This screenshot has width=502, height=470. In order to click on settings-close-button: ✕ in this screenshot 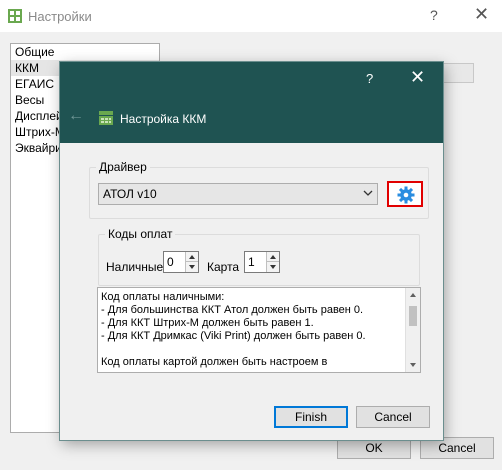, I will do `click(481, 14)`.